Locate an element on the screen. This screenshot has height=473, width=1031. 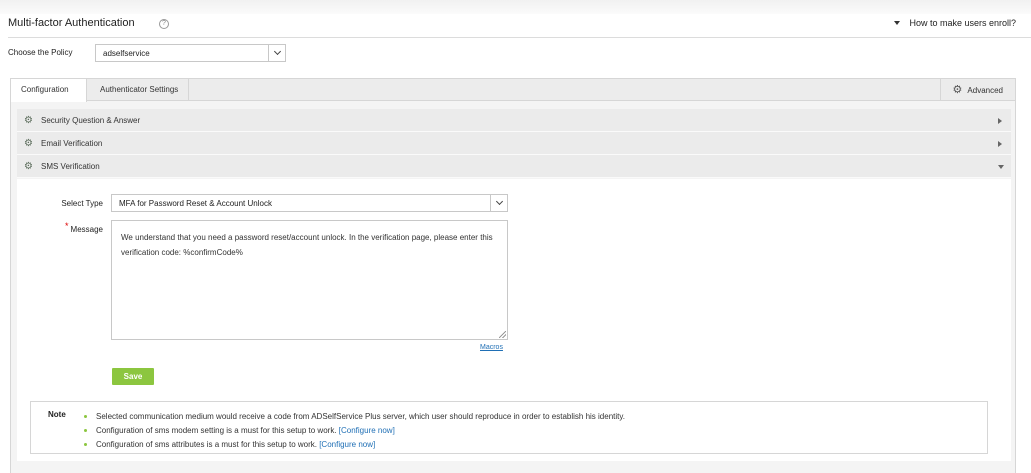
panel-bottom-edge is located at coordinates (513, 469).